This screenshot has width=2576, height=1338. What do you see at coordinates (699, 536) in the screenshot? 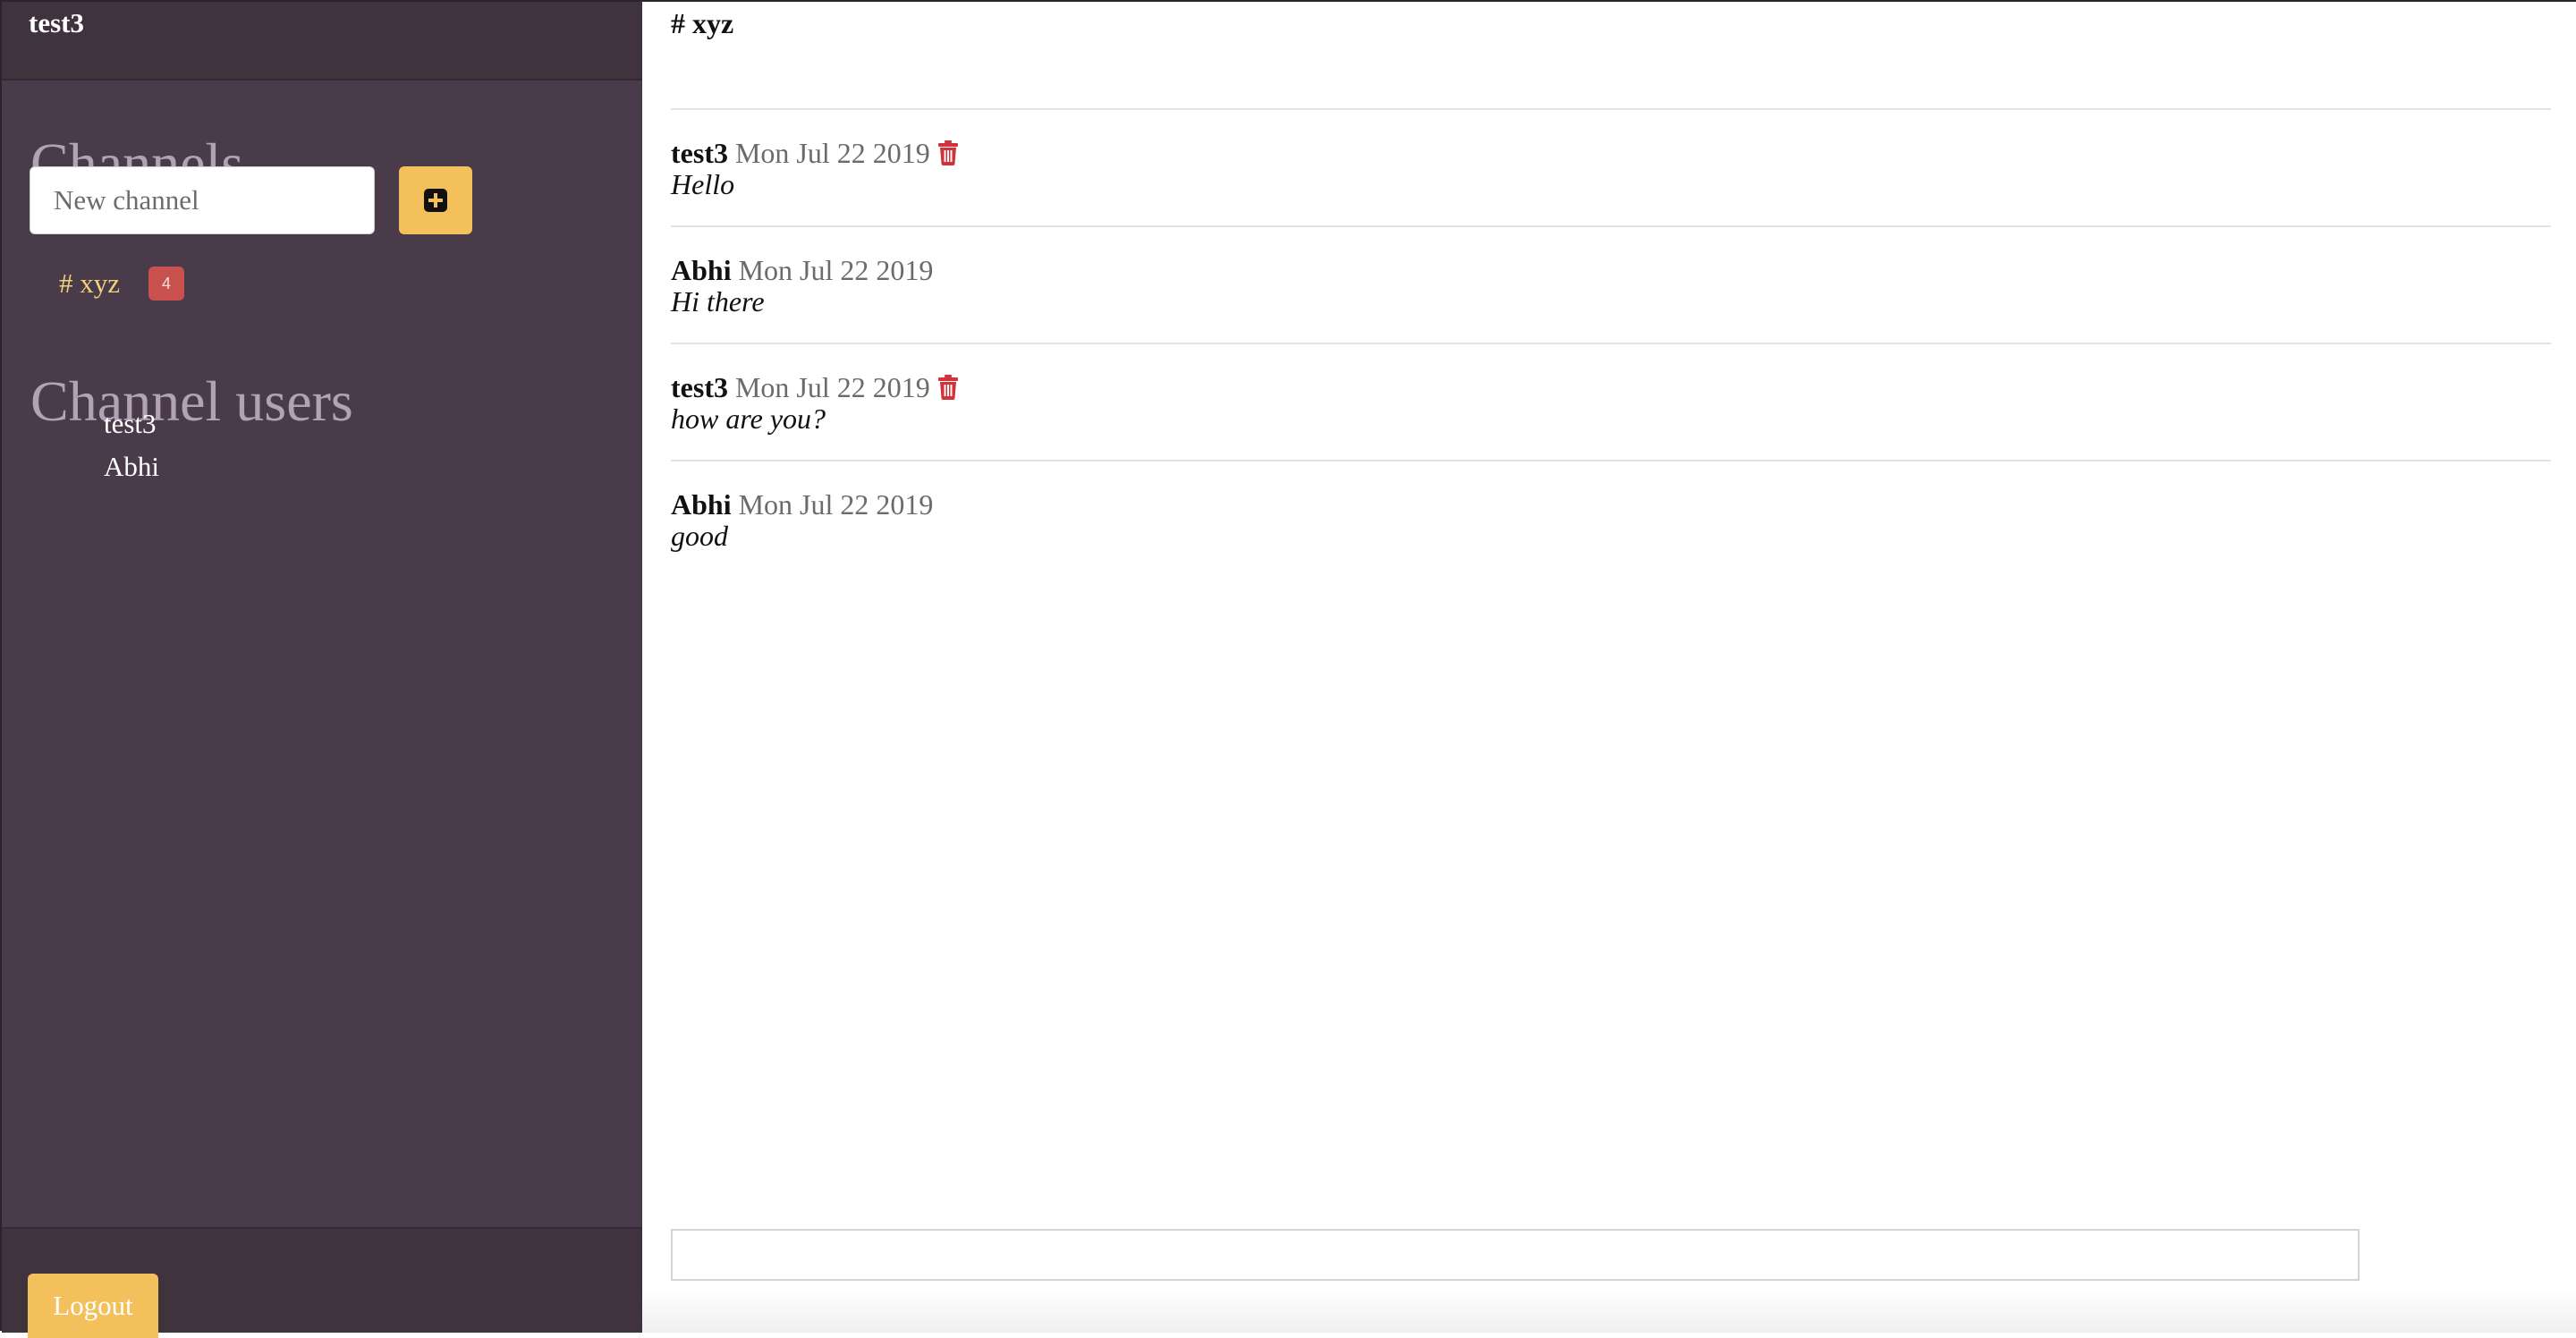
I see `message-text: good` at bounding box center [699, 536].